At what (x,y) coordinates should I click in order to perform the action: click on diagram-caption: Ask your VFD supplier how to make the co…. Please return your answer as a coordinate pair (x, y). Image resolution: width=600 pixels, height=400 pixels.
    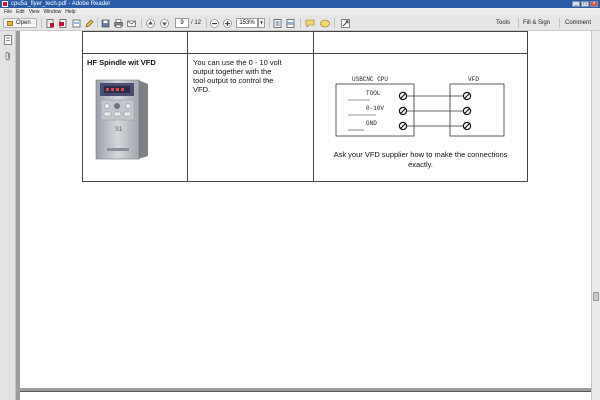
    Looking at the image, I should click on (420, 160).